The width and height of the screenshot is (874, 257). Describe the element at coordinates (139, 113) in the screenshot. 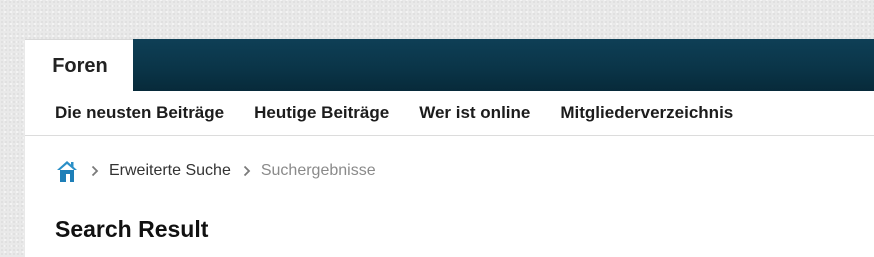

I see `subnav-latest-posts: Die neusten Beiträge` at that location.